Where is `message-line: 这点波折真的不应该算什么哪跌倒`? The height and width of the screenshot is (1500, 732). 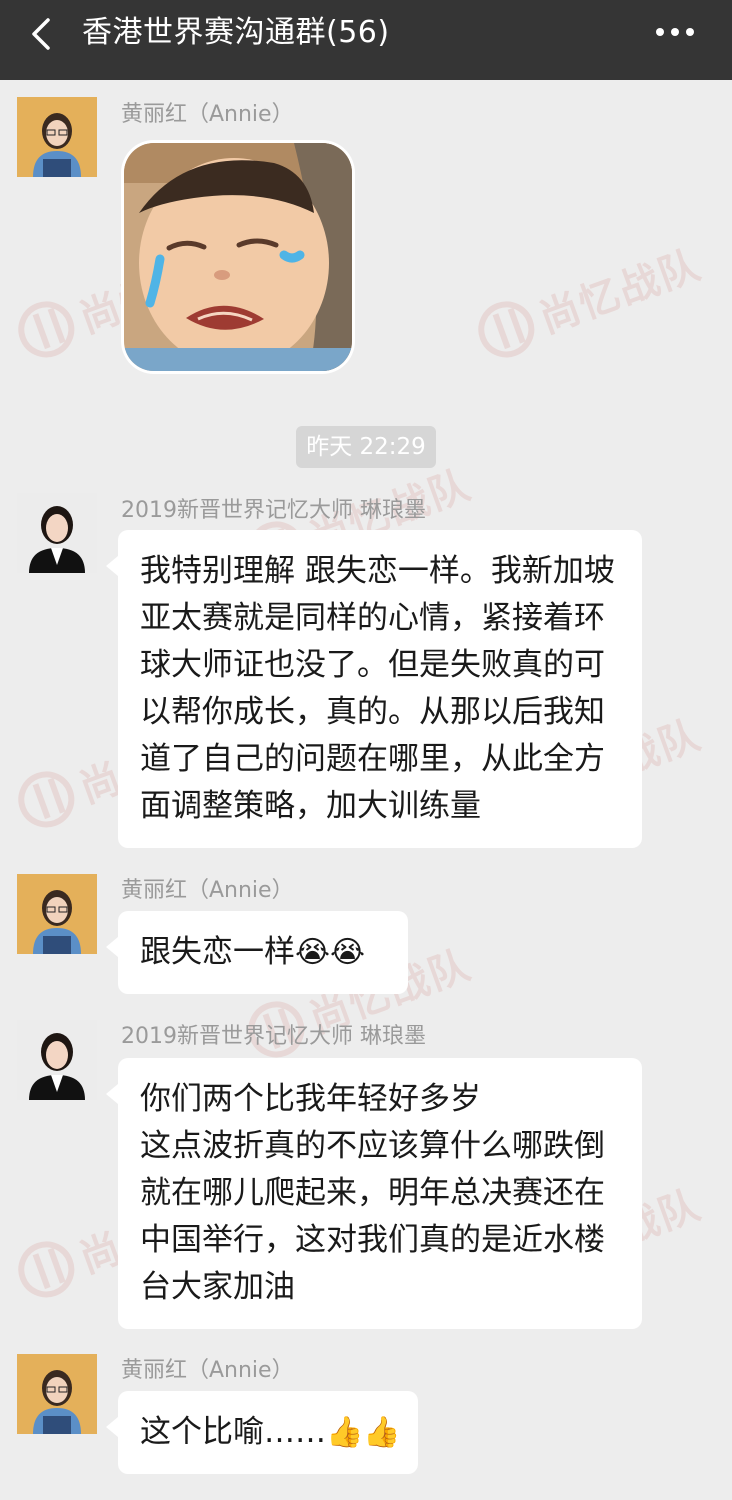 message-line: 这点波折真的不应该算什么哪跌倒 is located at coordinates (372, 1146).